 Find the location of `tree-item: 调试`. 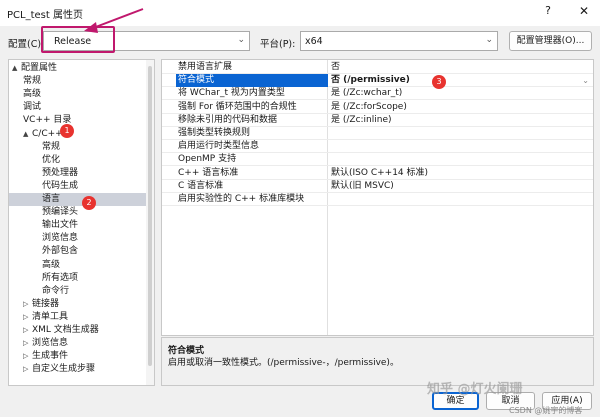

tree-item: 调试 is located at coordinates (32, 107).